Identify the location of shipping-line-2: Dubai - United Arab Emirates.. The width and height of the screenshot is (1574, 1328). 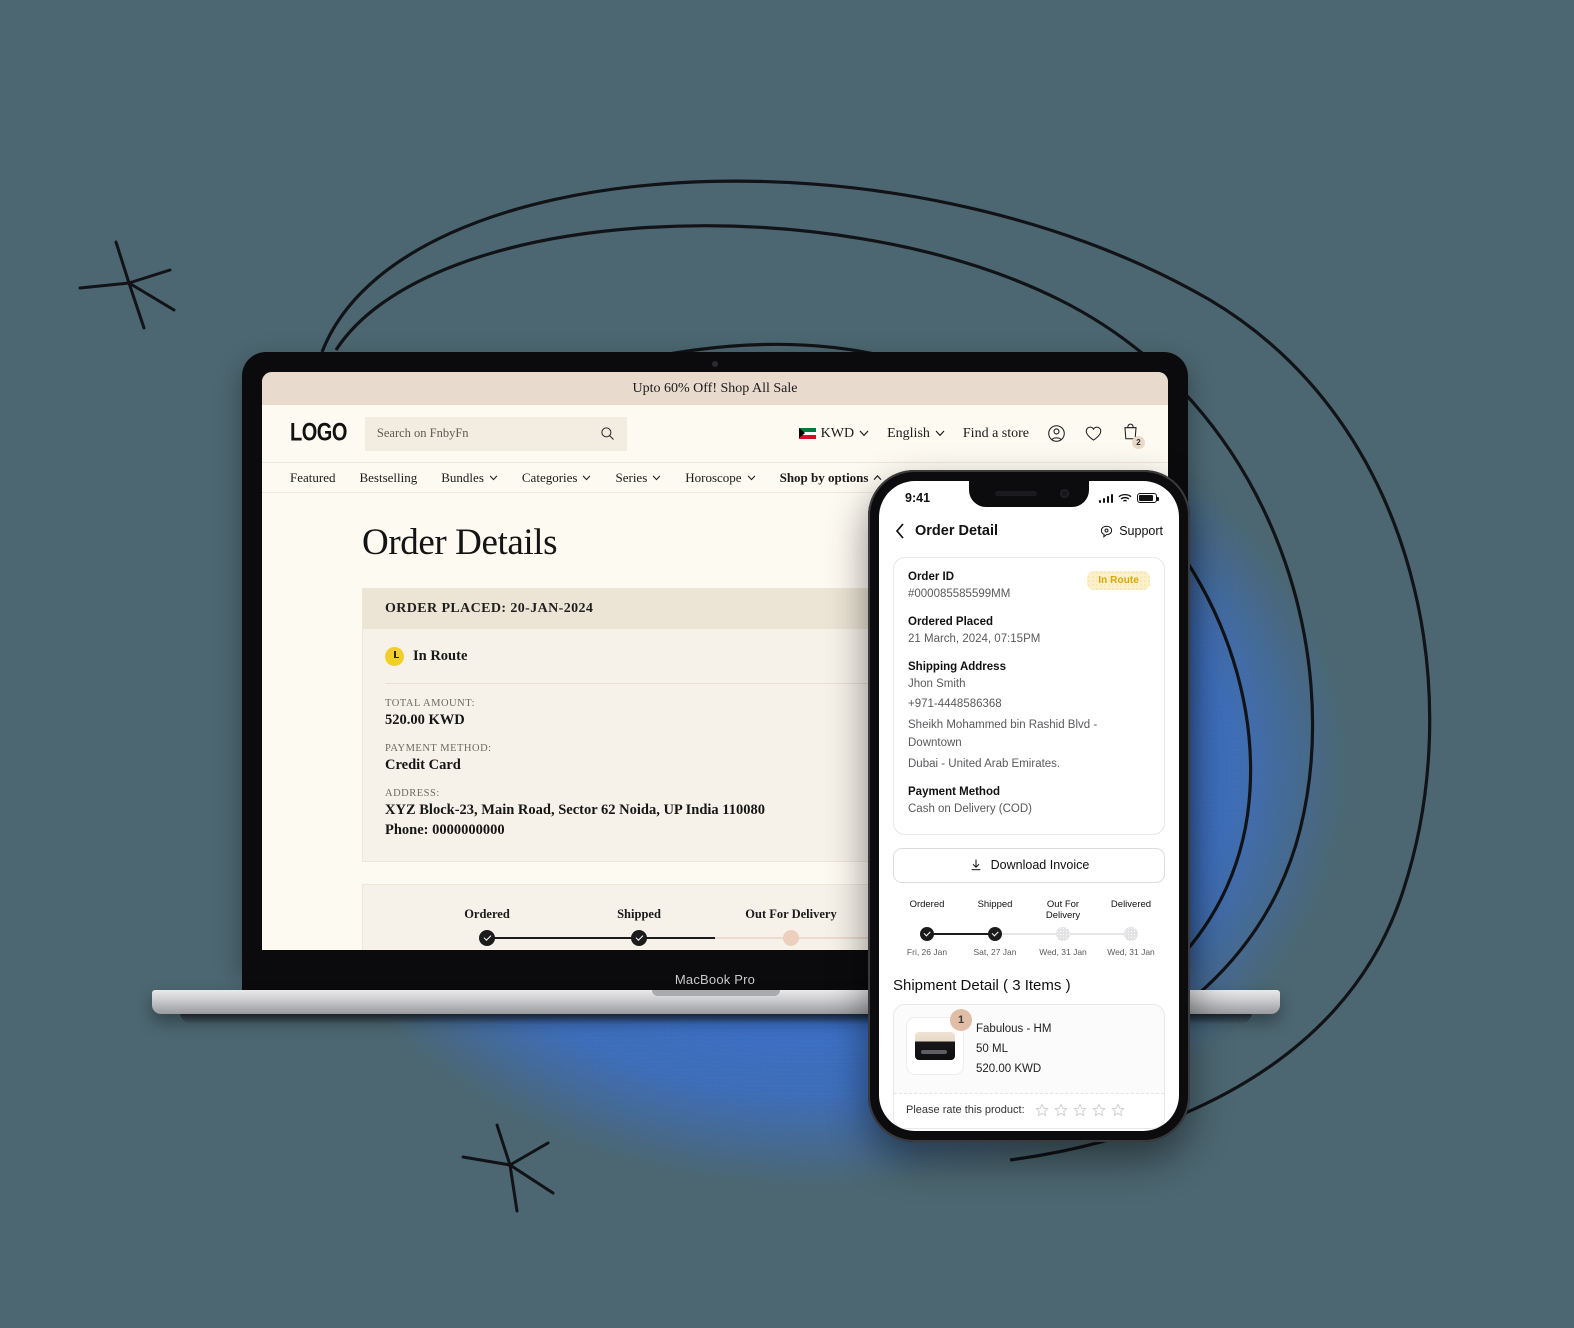
(984, 763).